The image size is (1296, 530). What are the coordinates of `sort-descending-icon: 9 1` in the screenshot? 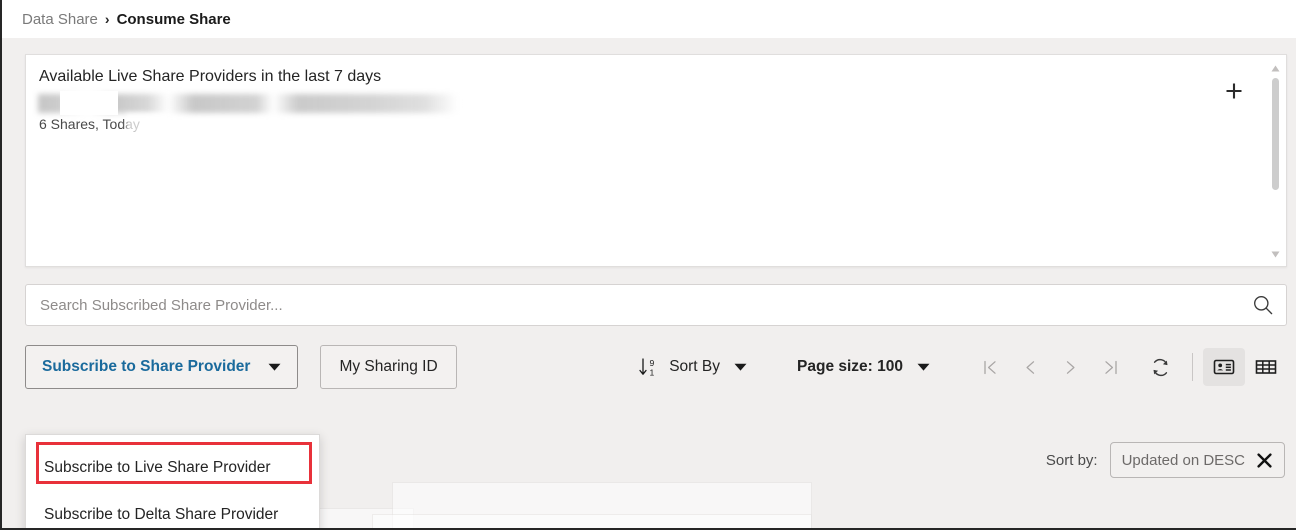 It's located at (649, 367).